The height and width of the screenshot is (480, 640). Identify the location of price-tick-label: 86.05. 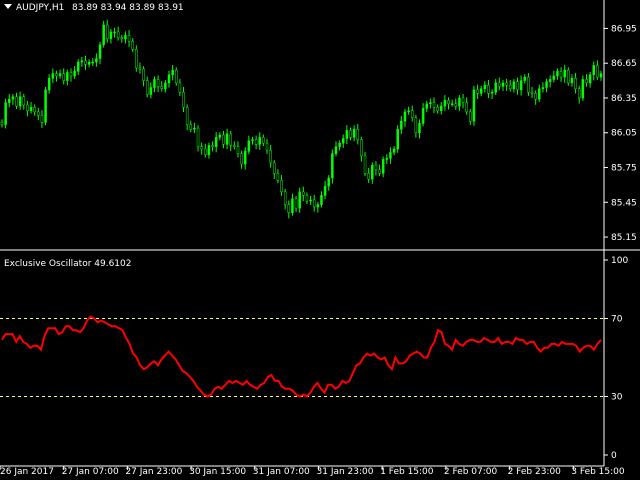
(624, 134).